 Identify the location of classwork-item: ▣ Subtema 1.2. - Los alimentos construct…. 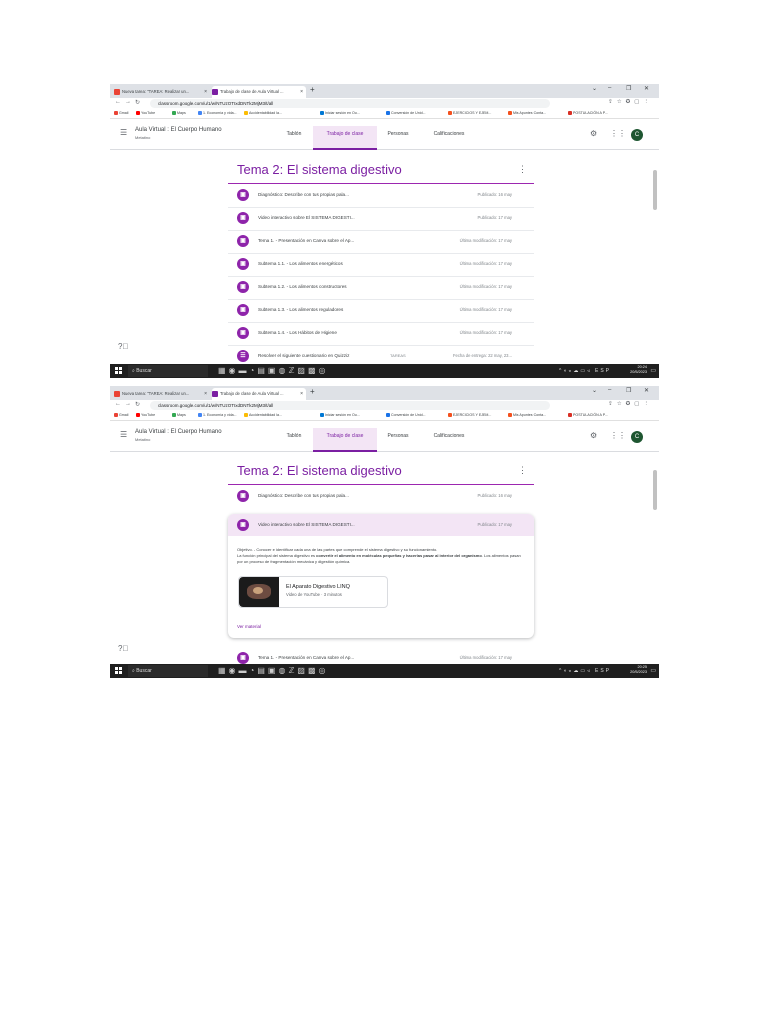
(381, 288).